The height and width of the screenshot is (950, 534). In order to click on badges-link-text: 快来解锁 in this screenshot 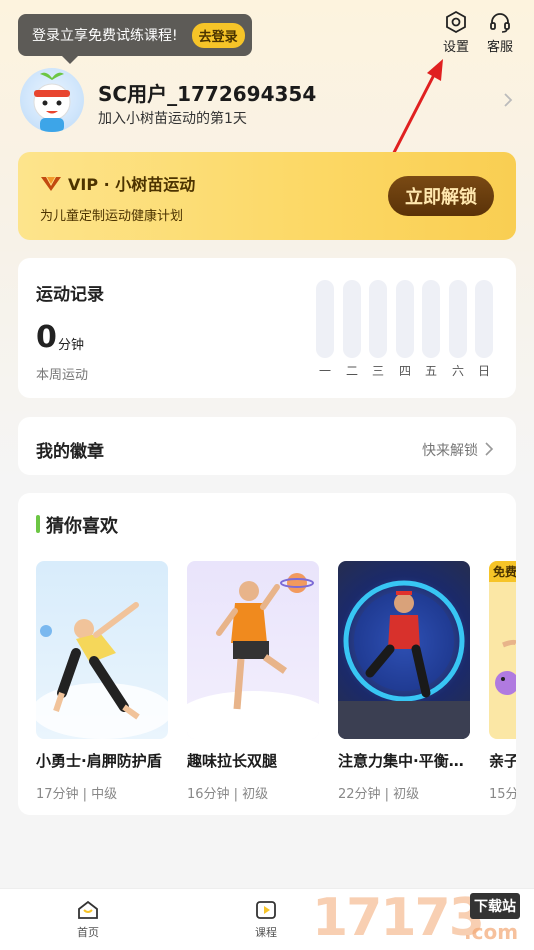, I will do `click(450, 451)`.